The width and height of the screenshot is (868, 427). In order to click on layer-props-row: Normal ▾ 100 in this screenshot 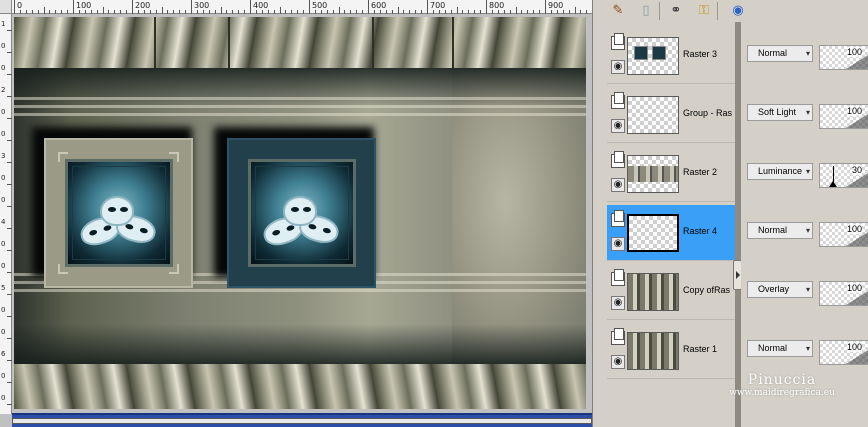, I will do `click(804, 233)`.